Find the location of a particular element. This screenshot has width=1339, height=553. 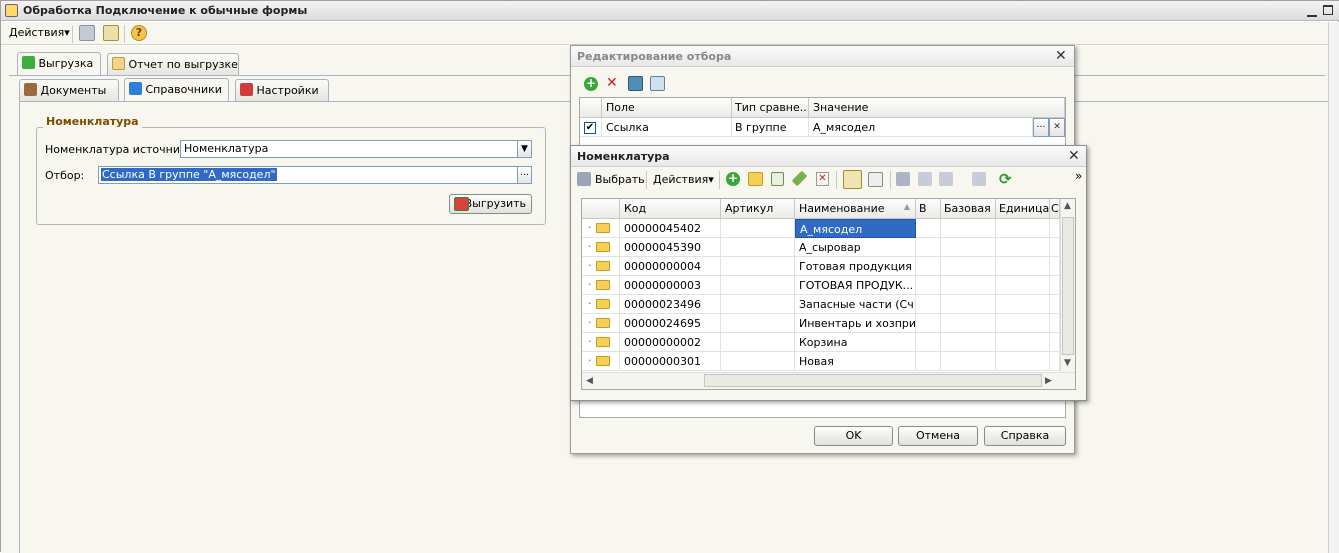

cancel-button: Отмена is located at coordinates (938, 436).